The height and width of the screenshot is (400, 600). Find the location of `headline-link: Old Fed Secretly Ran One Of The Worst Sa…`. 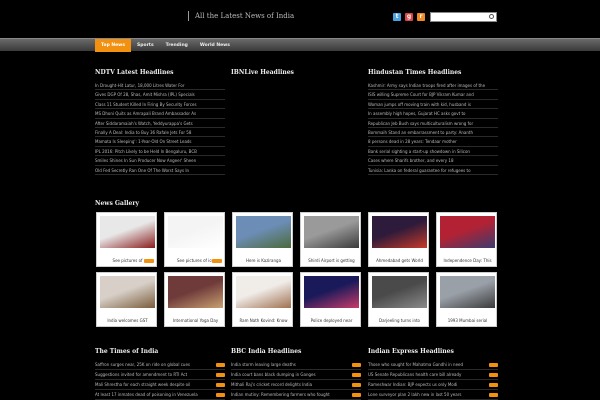

headline-link: Old Fed Secretly Ran One Of The Worst Sa… is located at coordinates (160, 170).